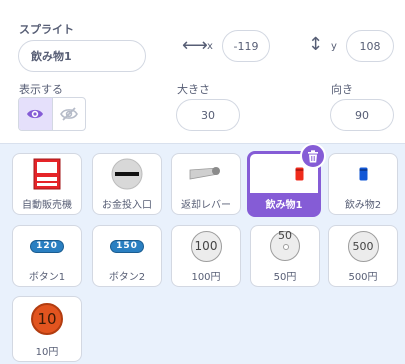 The height and width of the screenshot is (364, 405). Describe the element at coordinates (47, 256) in the screenshot. I see `sprite-tile-button-1: 120 ボタン1` at that location.